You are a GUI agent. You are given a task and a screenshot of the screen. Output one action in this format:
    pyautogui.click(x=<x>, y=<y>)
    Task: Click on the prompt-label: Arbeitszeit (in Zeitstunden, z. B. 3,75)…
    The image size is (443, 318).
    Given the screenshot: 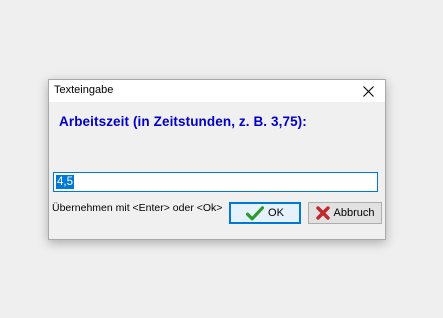 What is the action you would take?
    pyautogui.click(x=183, y=121)
    